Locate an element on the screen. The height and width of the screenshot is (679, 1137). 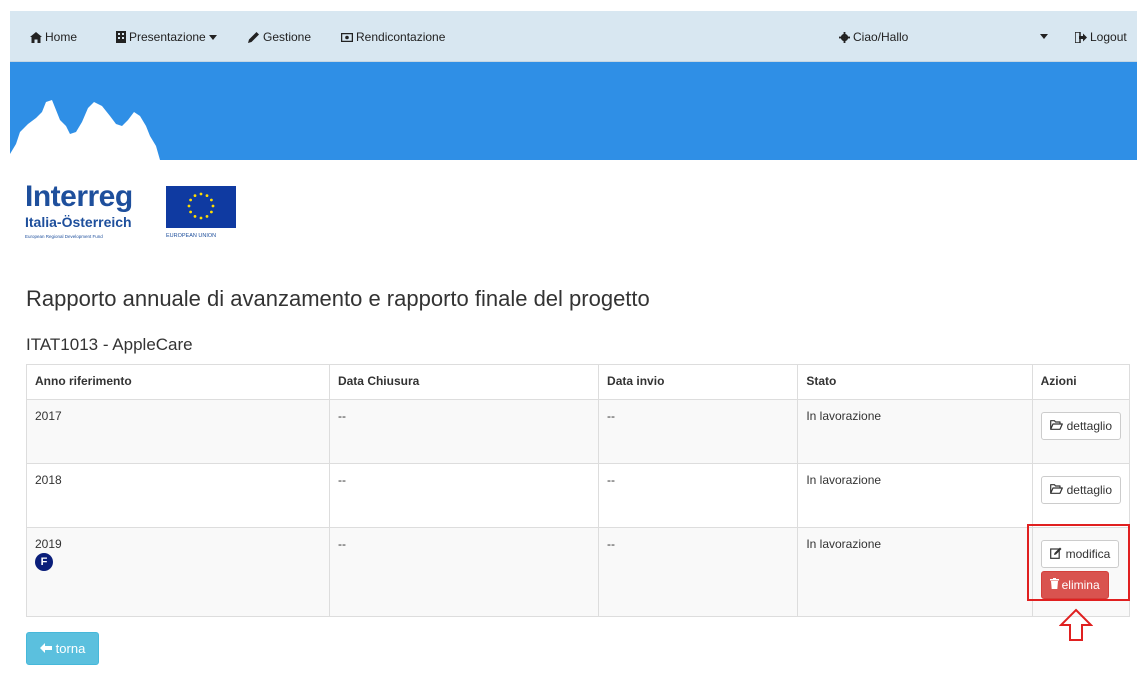
torna-label: torna is located at coordinates (70, 648).